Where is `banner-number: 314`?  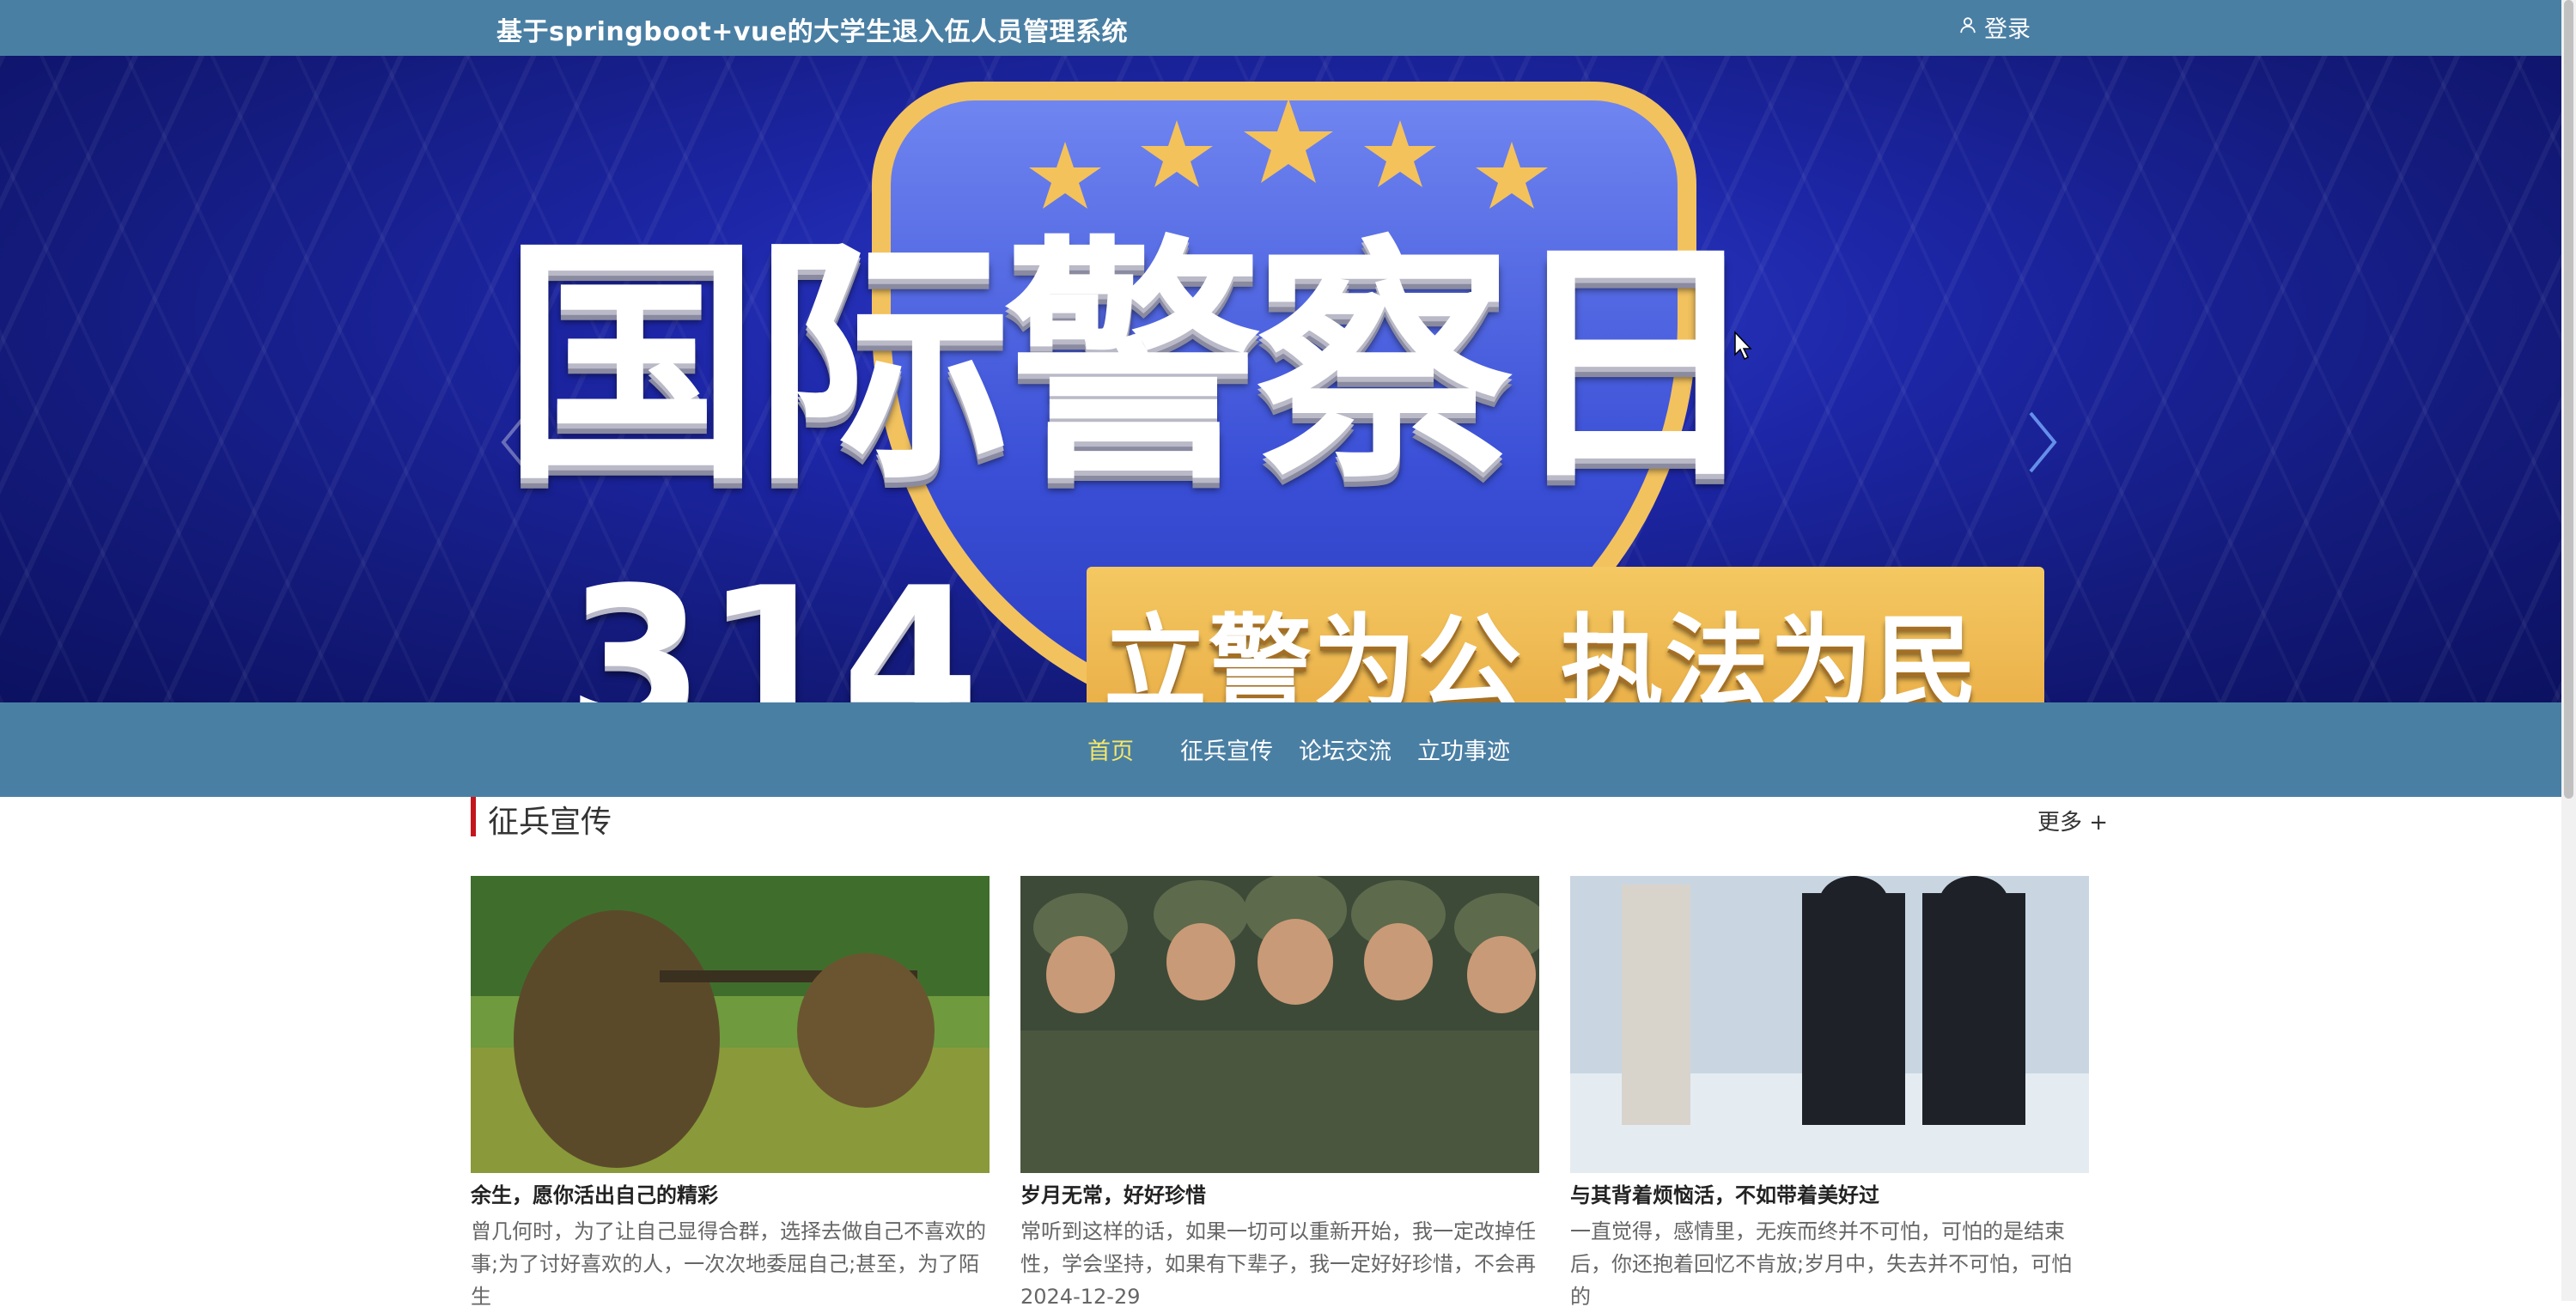
banner-number: 314 is located at coordinates (773, 624).